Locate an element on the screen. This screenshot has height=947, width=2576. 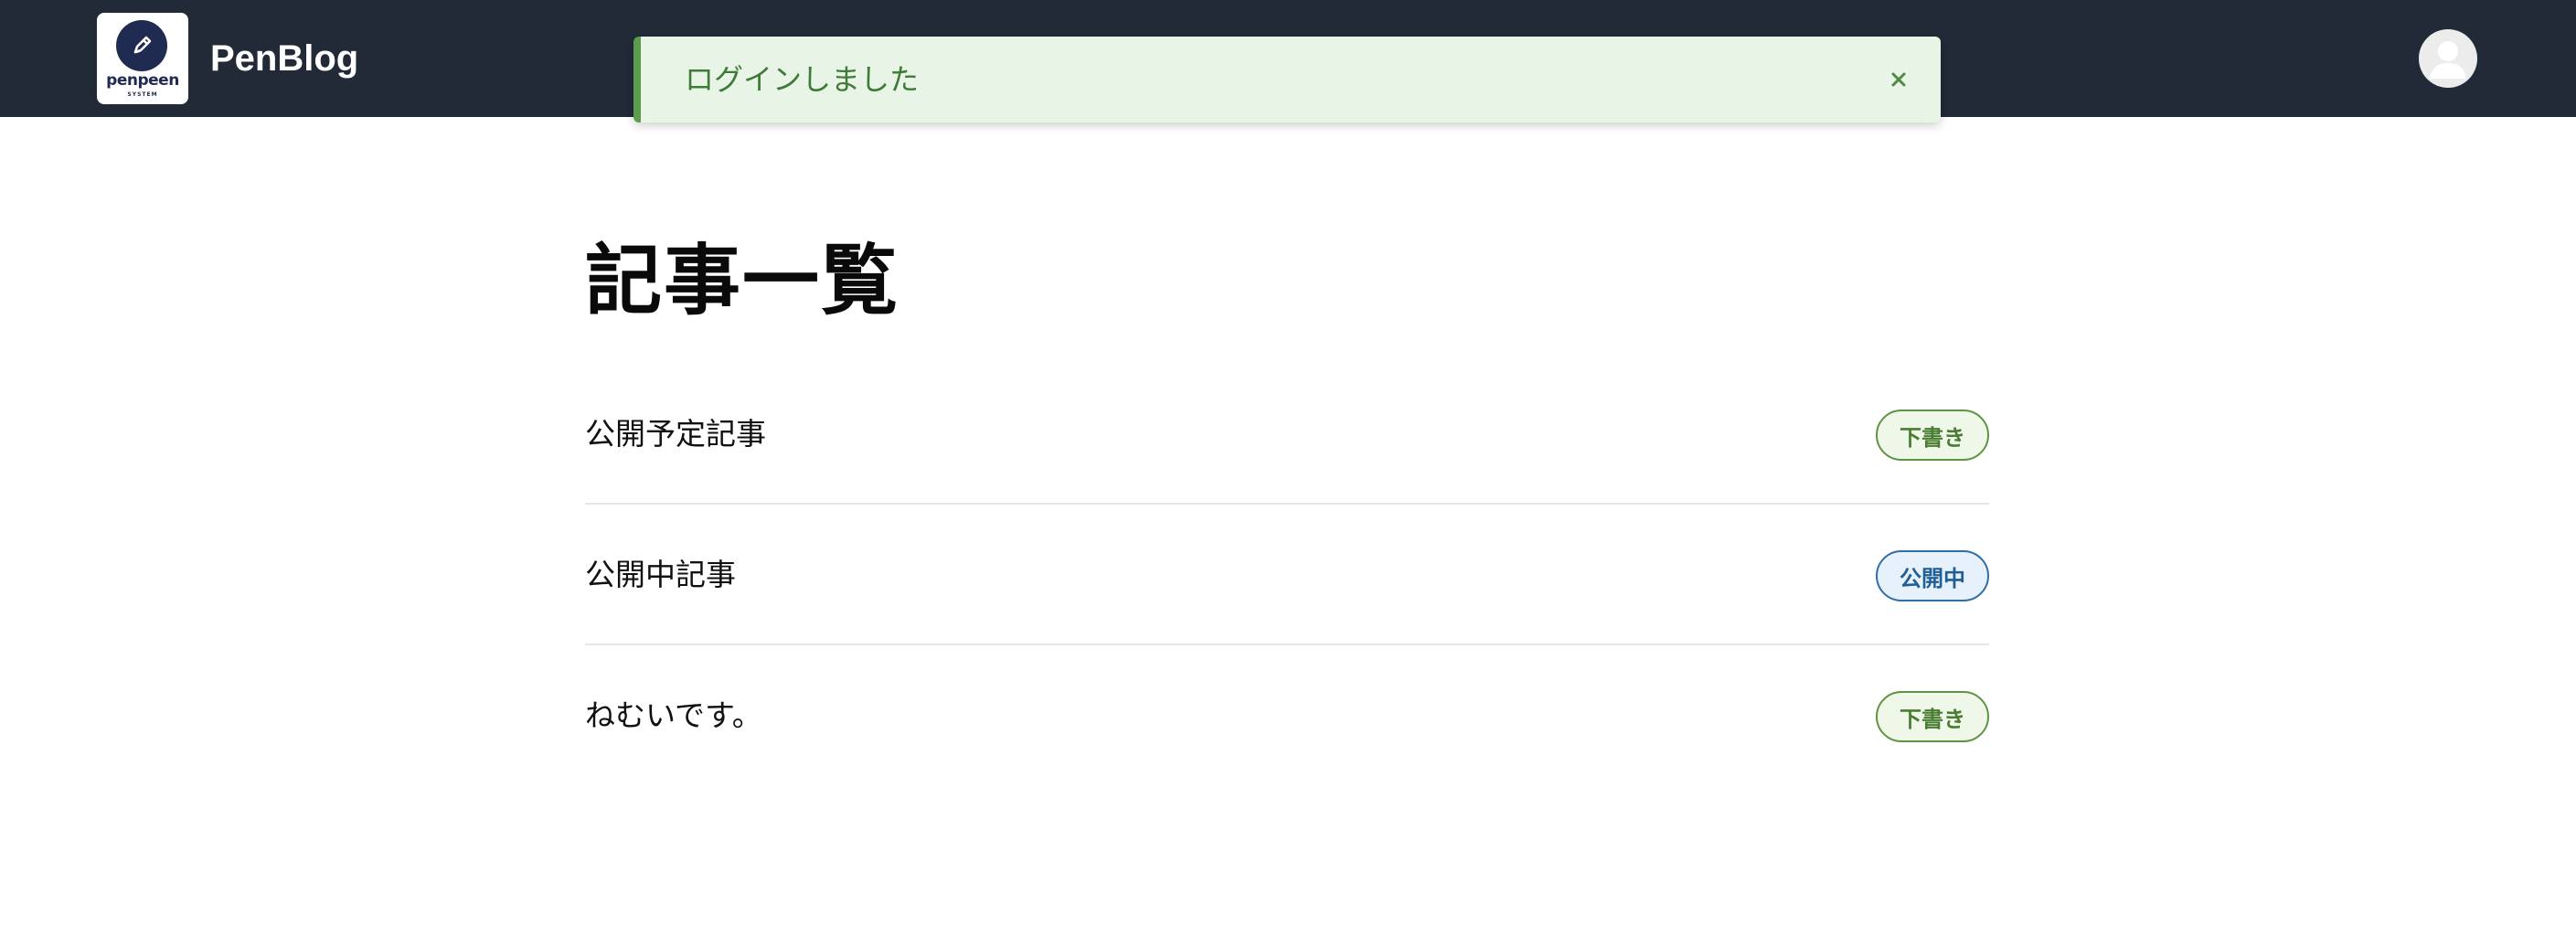
site-logo: penpeen SYSTEM is located at coordinates (143, 58).